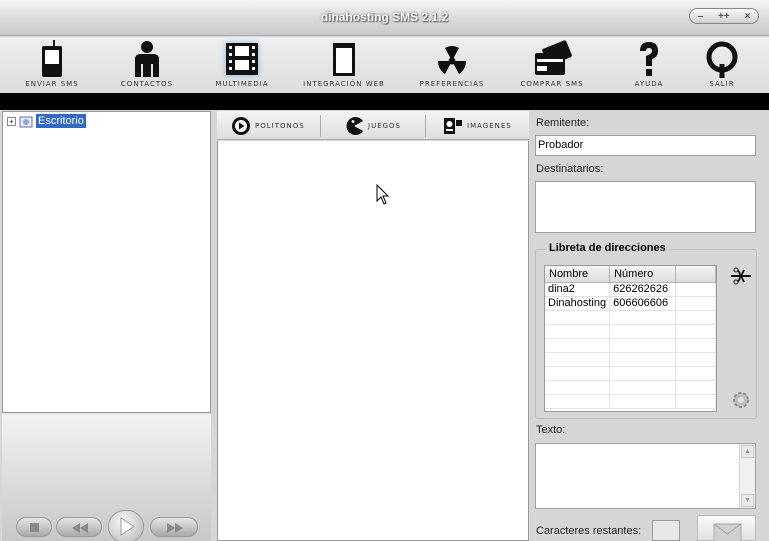 This screenshot has height=541, width=769. I want to click on column-header-empty, so click(695, 274).